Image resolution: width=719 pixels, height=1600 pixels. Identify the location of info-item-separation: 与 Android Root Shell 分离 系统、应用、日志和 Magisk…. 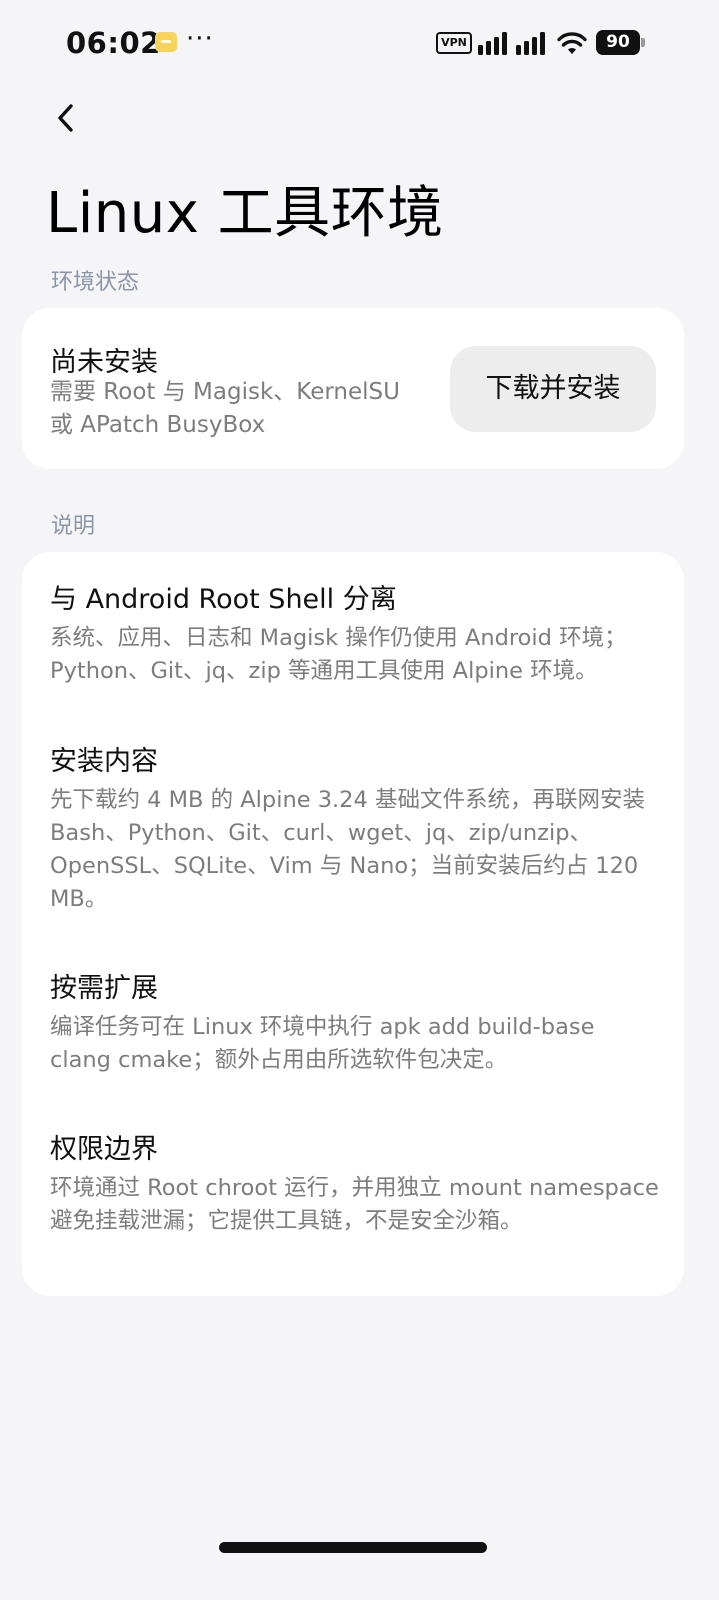
(355, 635).